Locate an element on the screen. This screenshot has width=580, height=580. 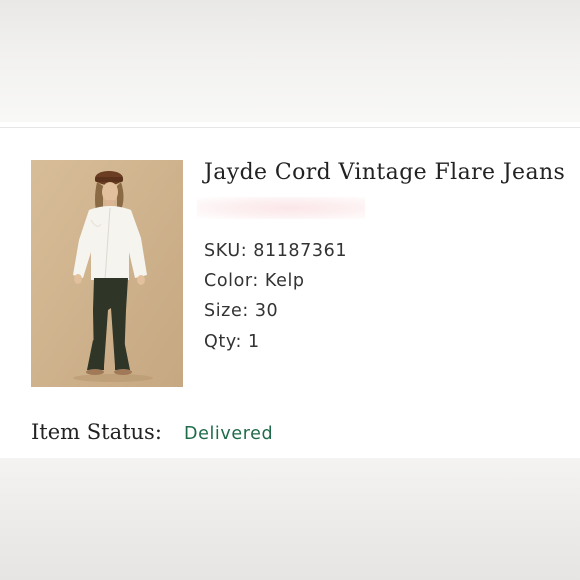
color-row: Color: Kelp is located at coordinates (254, 281).